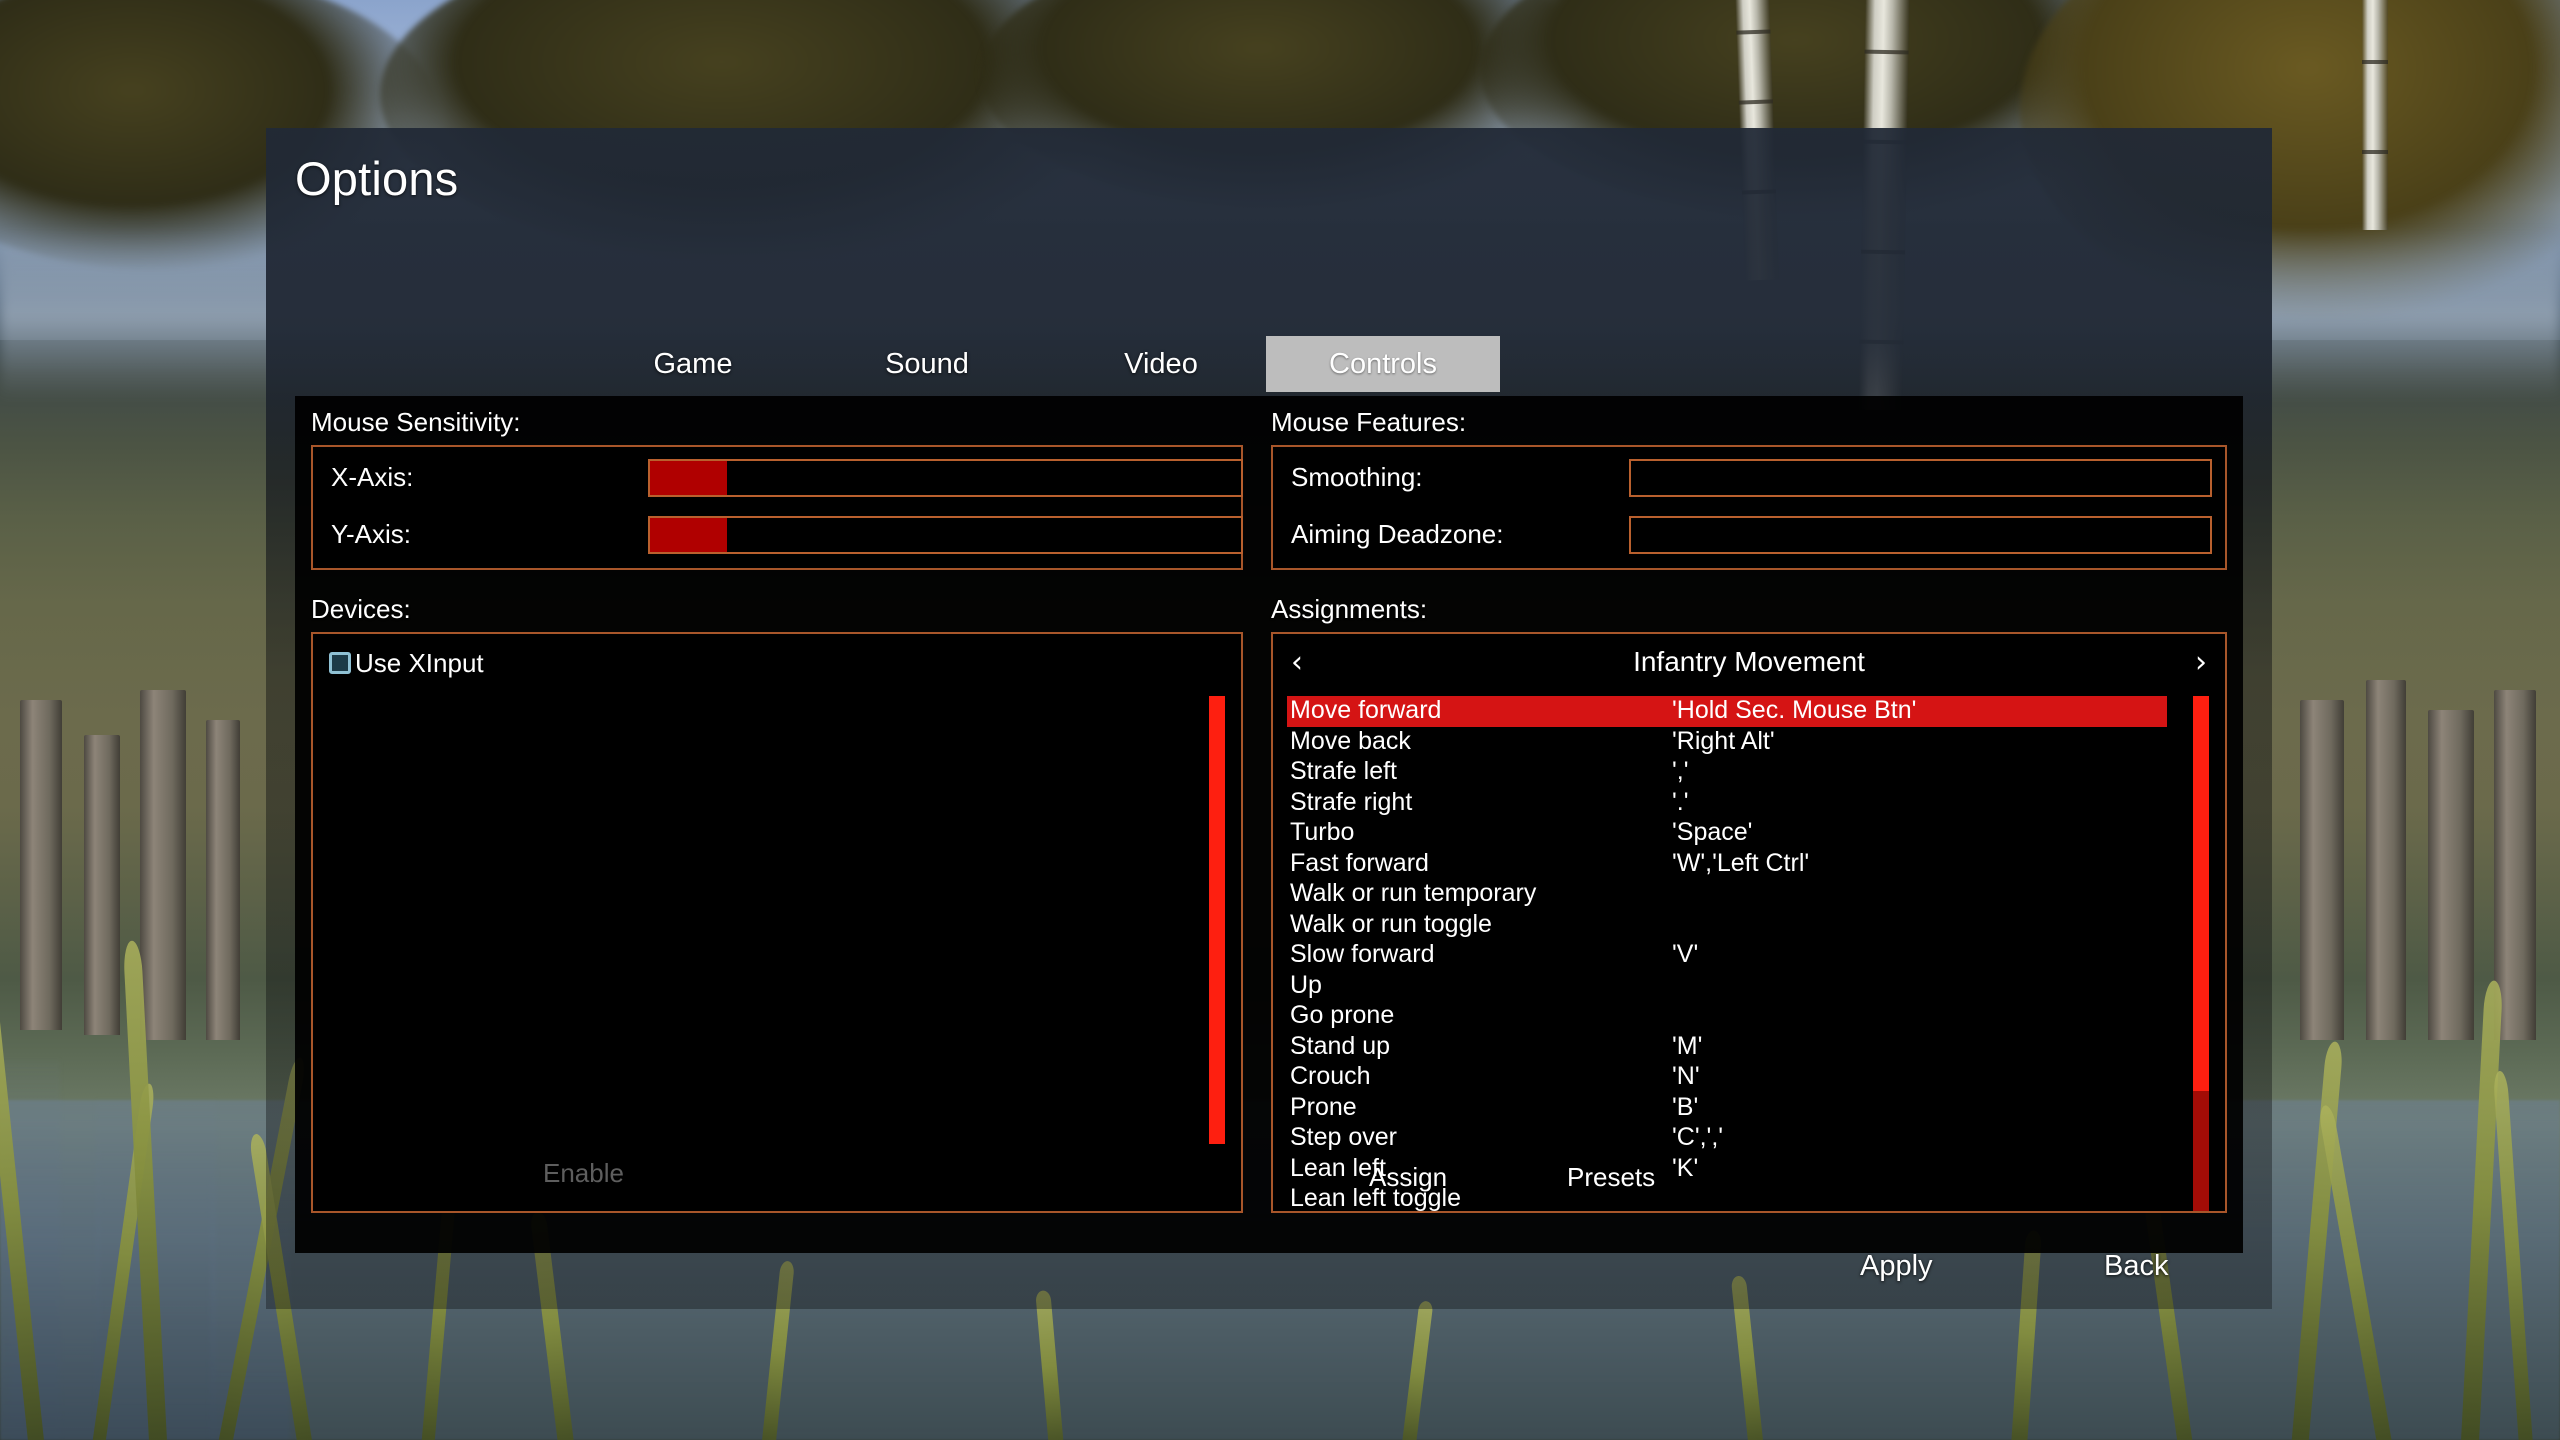  I want to click on assignment-action: Move forward, so click(1366, 710).